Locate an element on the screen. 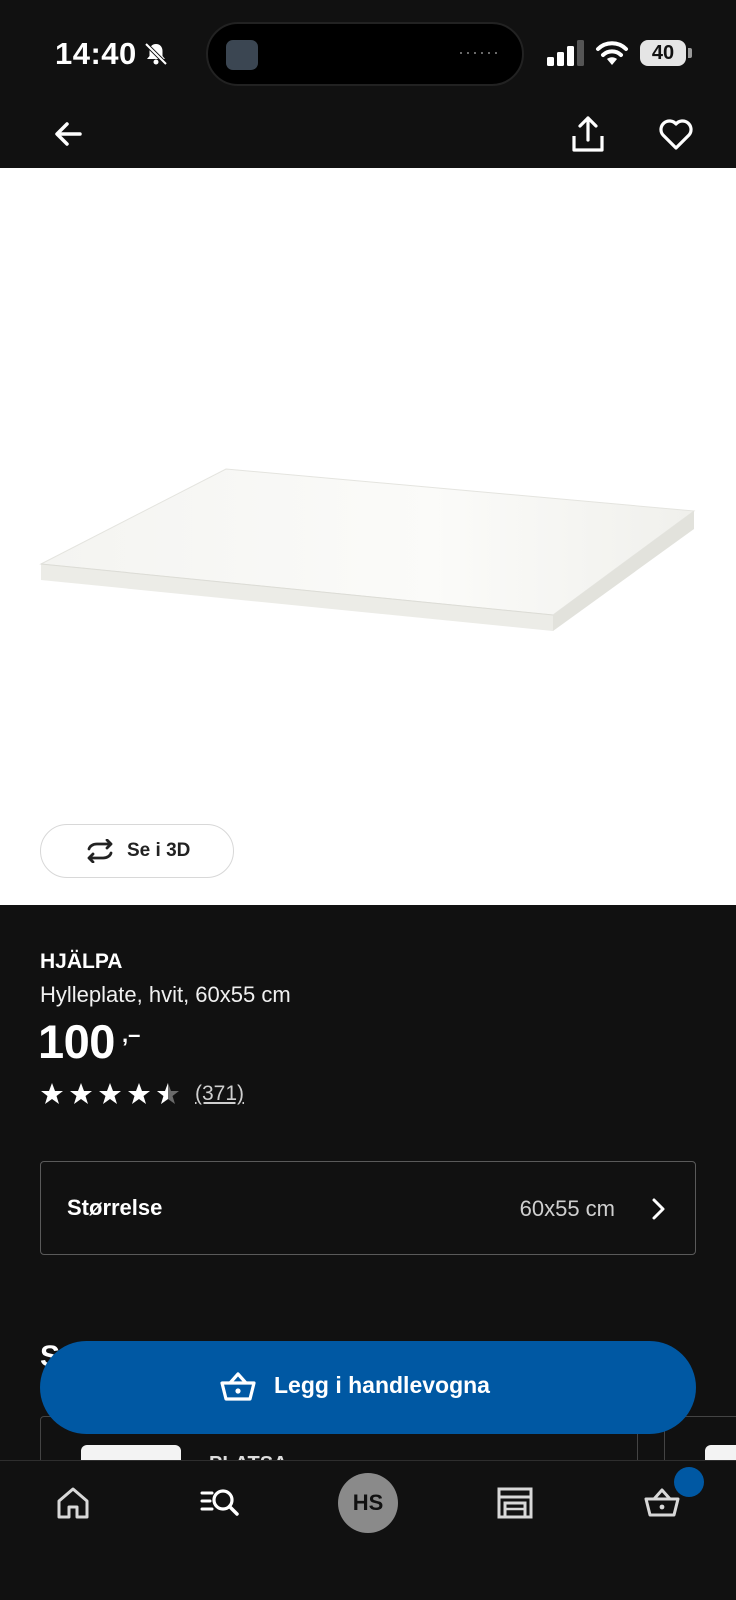 Image resolution: width=736 pixels, height=1600 pixels. island-media-thumbnail is located at coordinates (242, 55).